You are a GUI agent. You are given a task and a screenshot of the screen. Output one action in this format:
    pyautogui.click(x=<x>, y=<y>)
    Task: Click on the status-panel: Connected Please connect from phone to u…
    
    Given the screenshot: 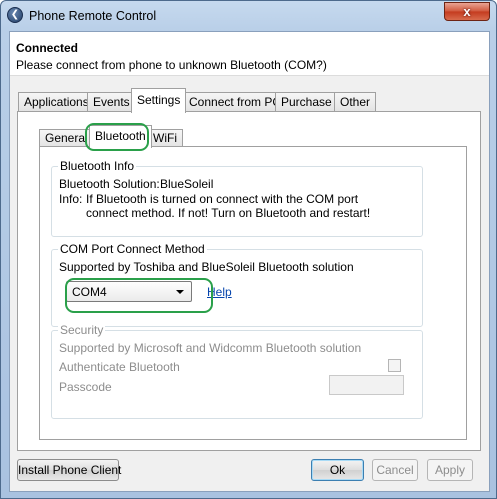 What is the action you would take?
    pyautogui.click(x=249, y=54)
    